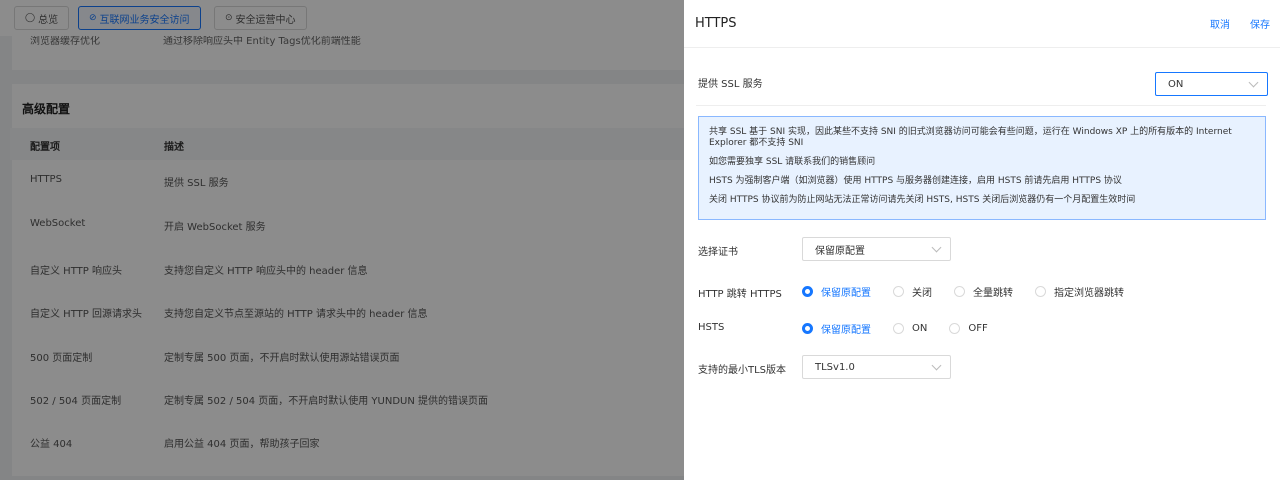 The height and width of the screenshot is (480, 1280). What do you see at coordinates (1211, 84) in the screenshot?
I see `ssl-select: ON` at bounding box center [1211, 84].